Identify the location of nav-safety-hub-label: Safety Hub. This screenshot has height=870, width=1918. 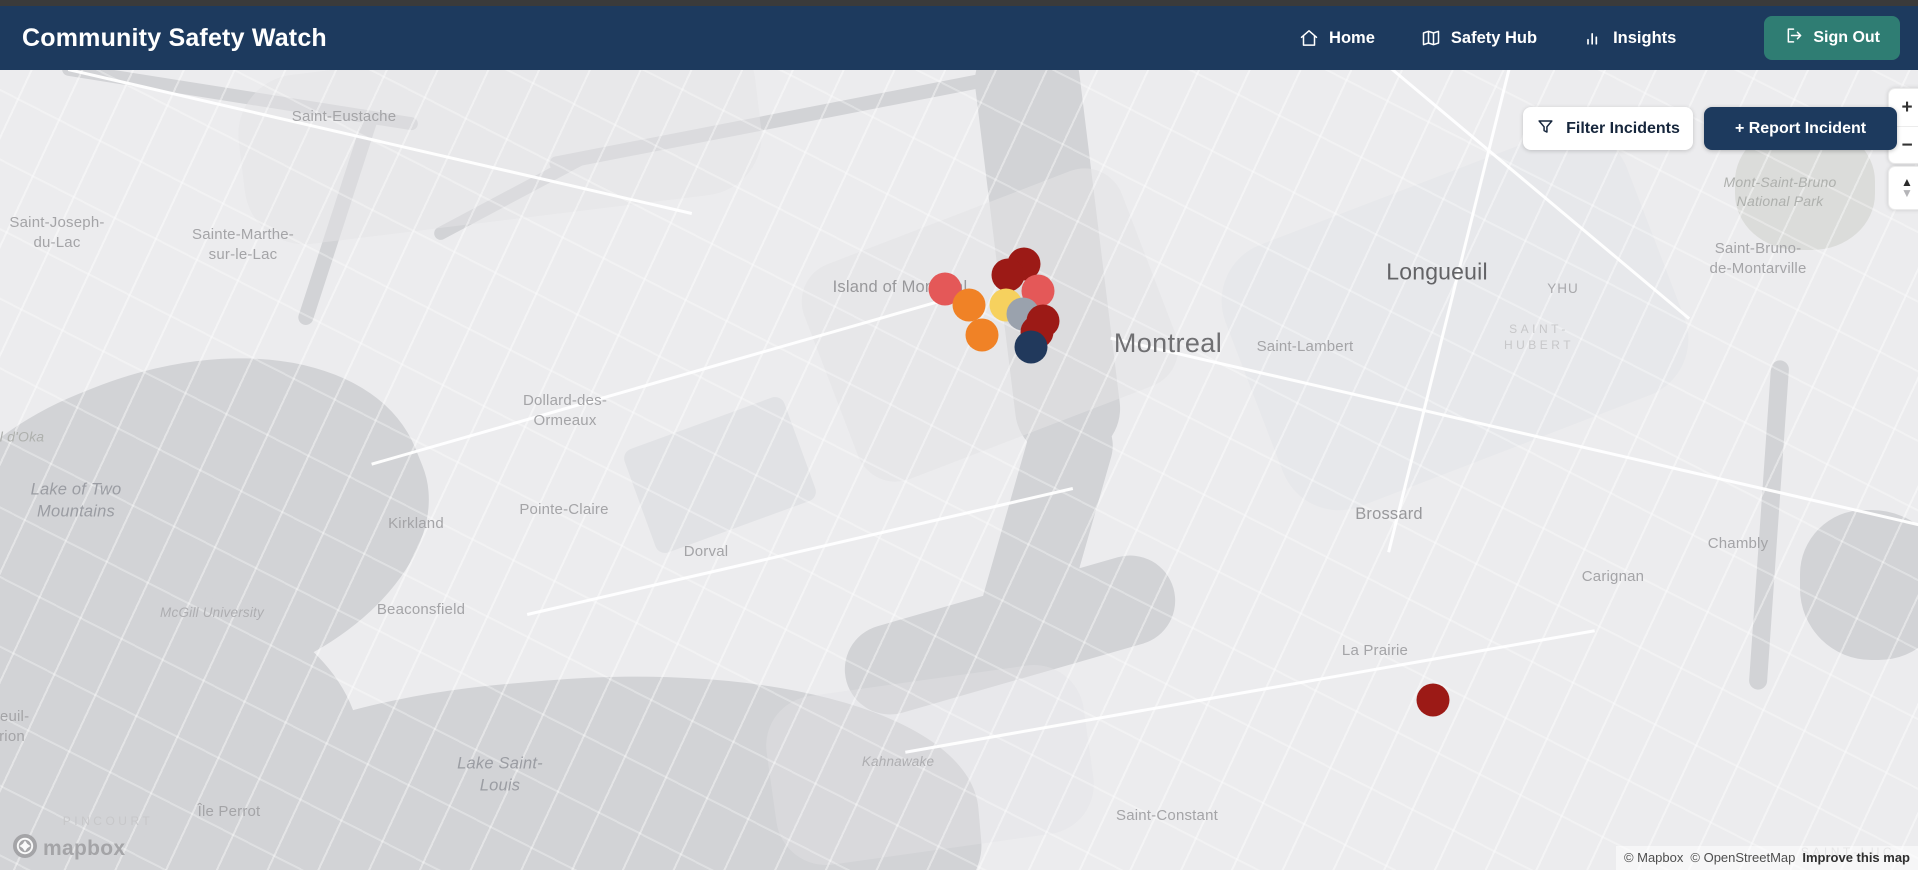
(1494, 37).